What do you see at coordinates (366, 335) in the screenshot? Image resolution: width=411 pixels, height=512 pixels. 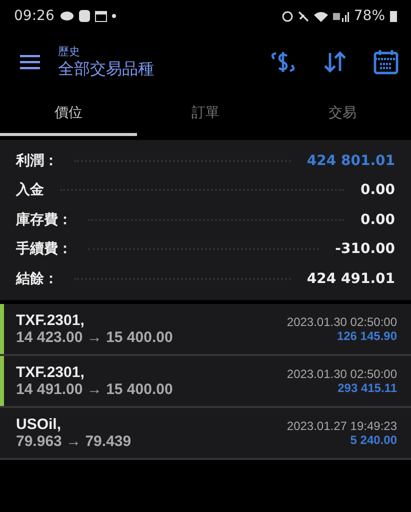 I see `trade-profit: 126 145.90` at bounding box center [366, 335].